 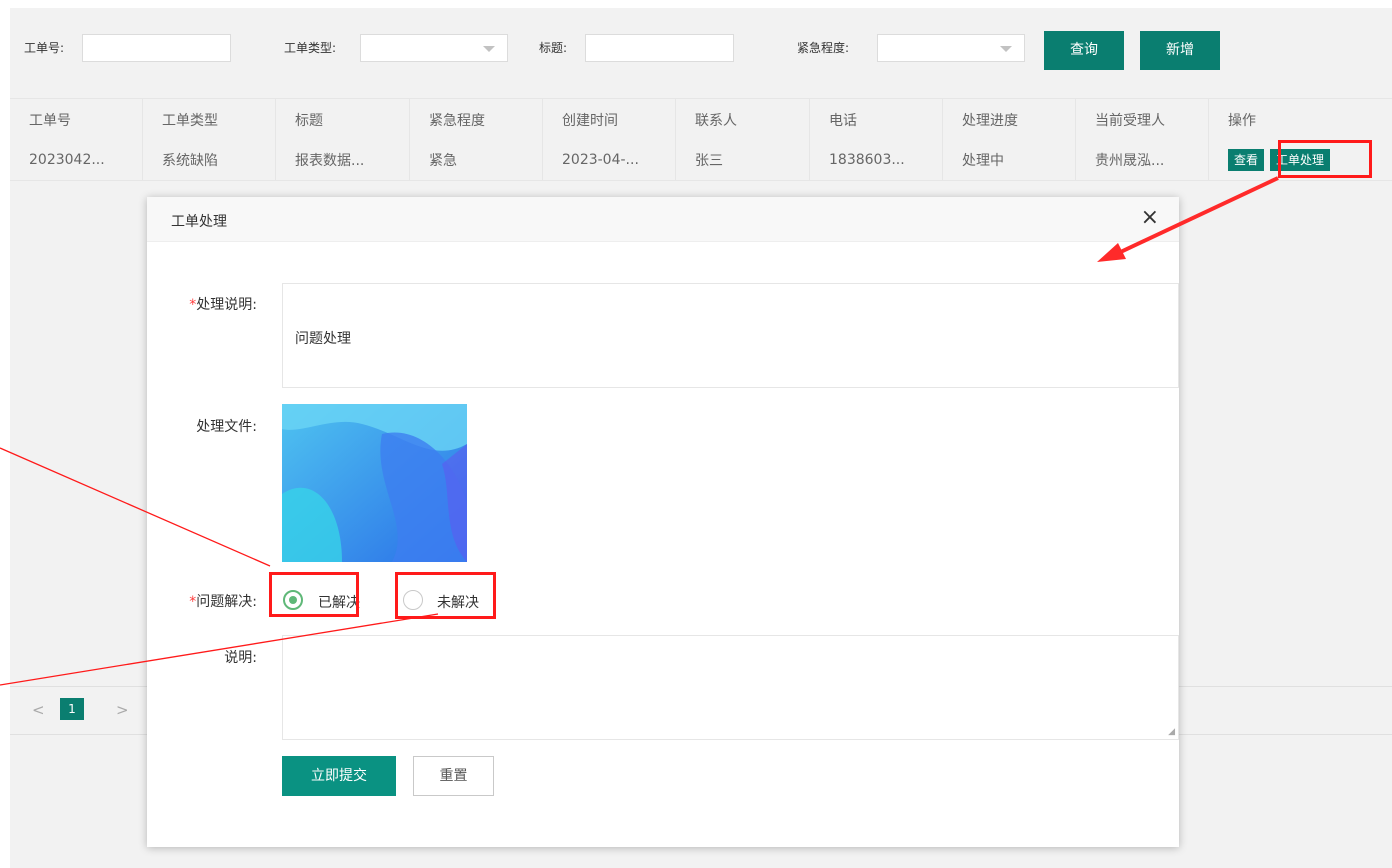 I want to click on reset-button: 重置, so click(x=453, y=776).